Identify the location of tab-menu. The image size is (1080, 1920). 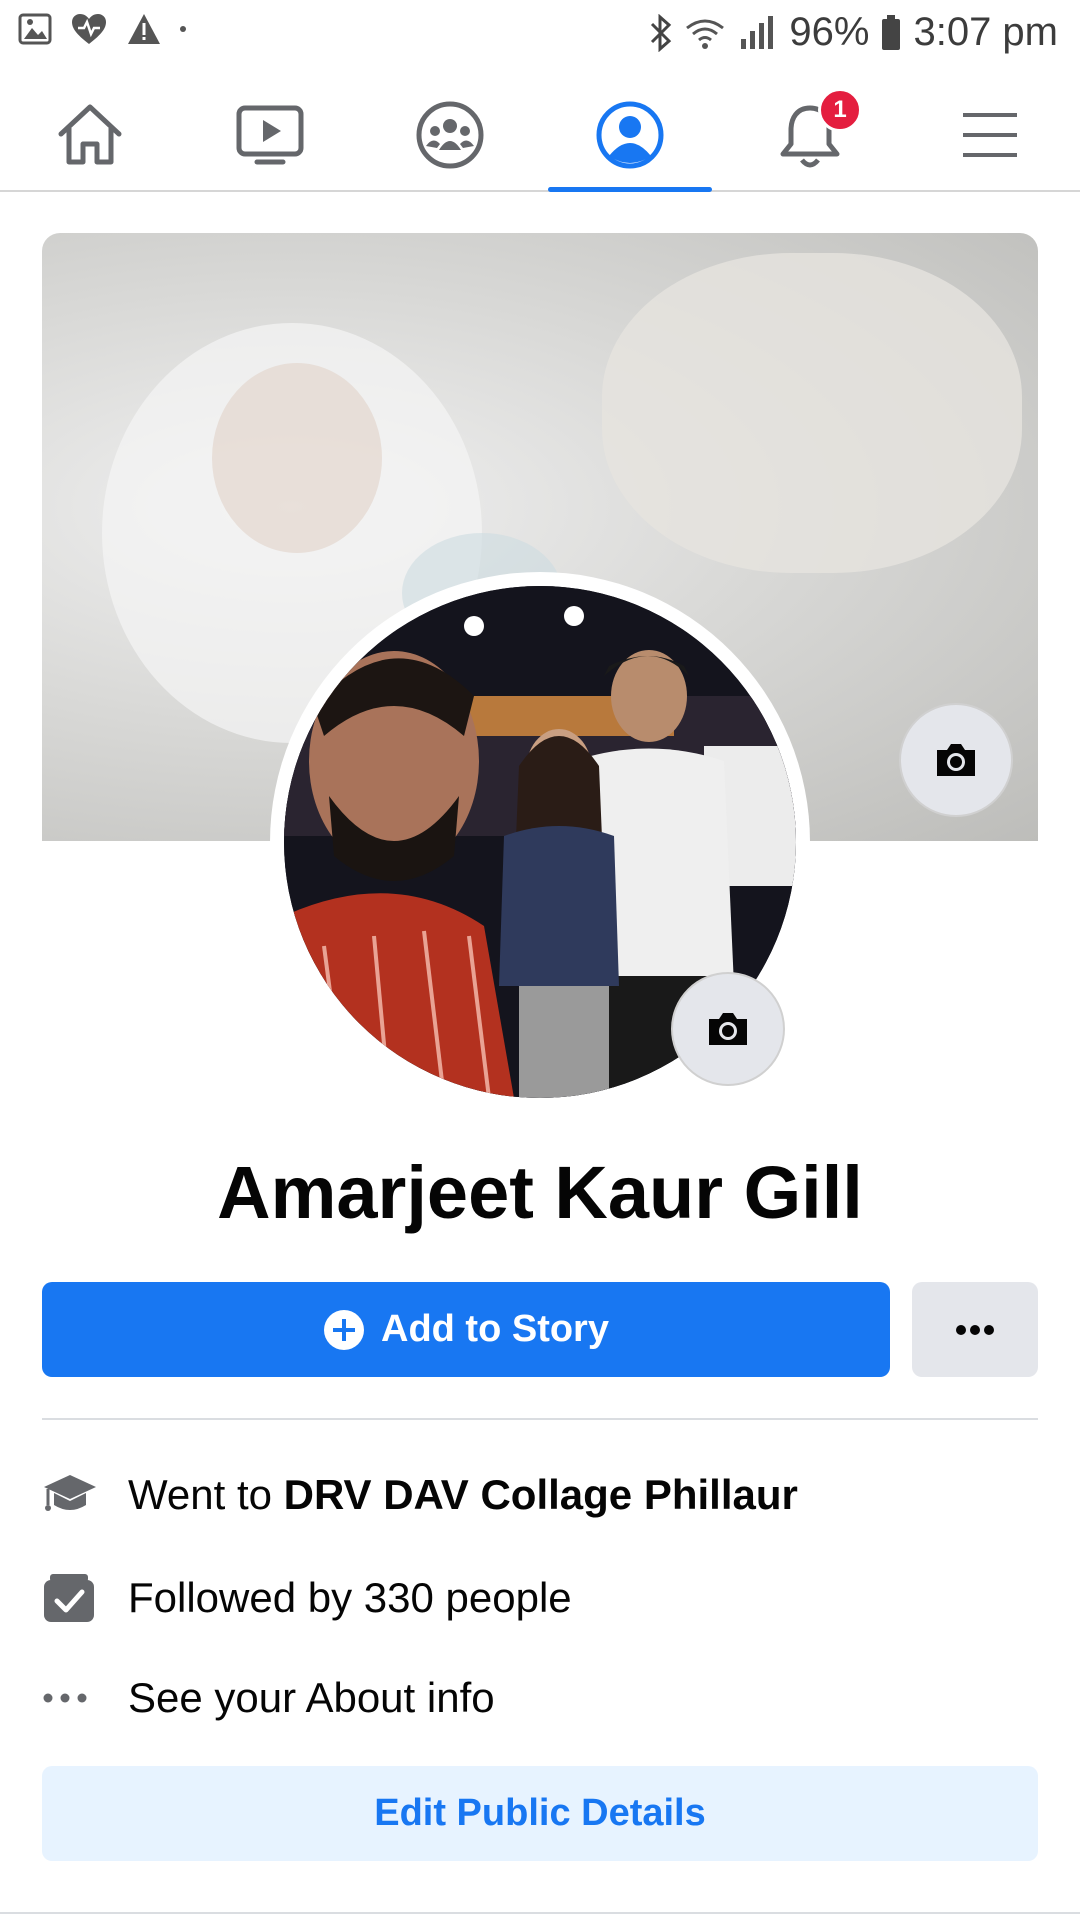
(990, 135).